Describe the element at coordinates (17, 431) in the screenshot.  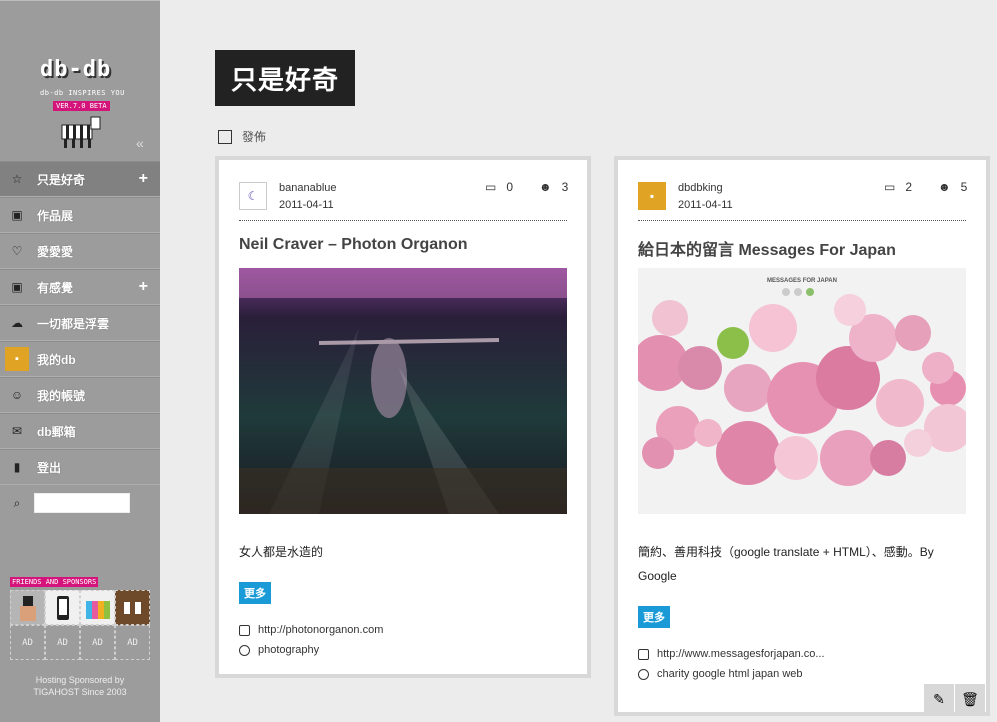
I see `mail-icon: ✉` at that location.